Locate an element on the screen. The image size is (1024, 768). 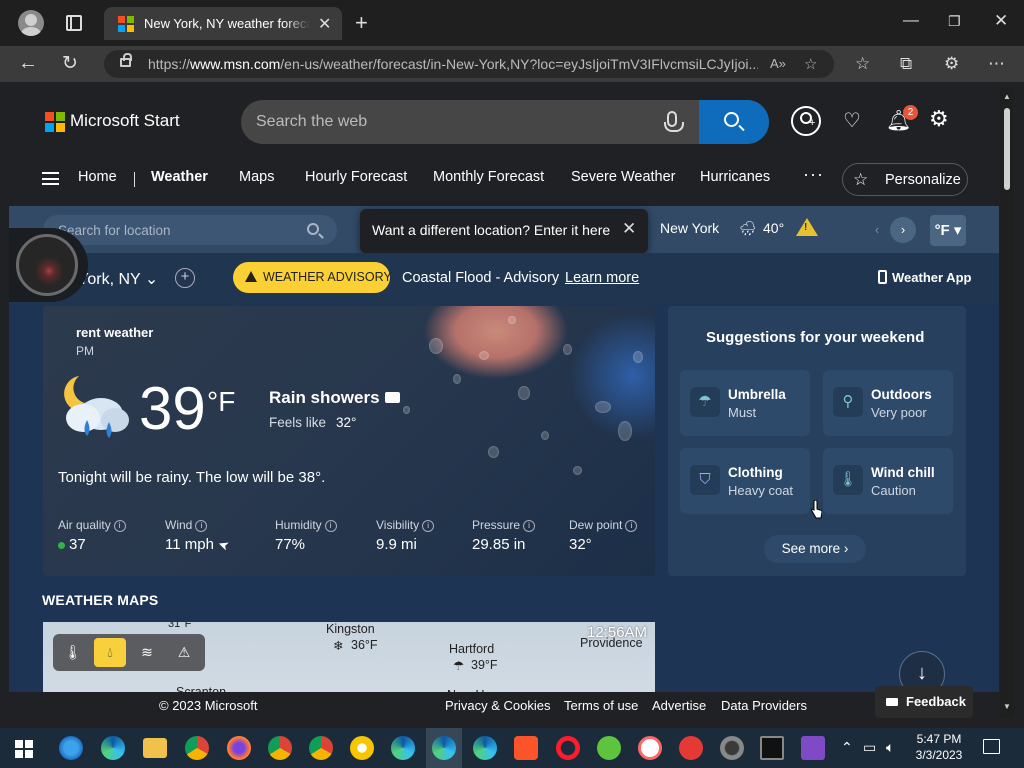
page-scrollbar: ▲ ▼ is located at coordinates (1007, 403).